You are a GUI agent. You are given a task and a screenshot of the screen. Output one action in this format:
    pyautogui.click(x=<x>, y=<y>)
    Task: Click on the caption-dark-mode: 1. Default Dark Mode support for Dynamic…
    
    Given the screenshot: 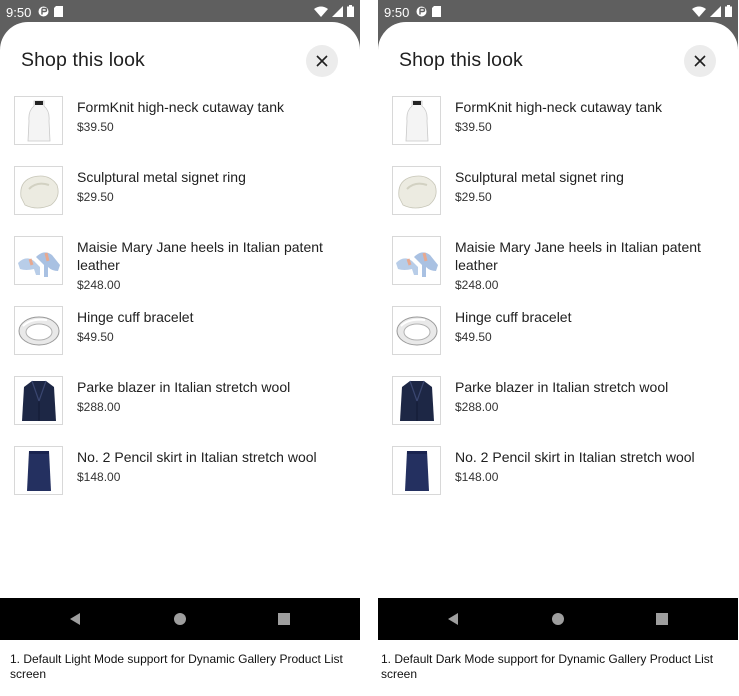 What is the action you would take?
    pyautogui.click(x=547, y=666)
    